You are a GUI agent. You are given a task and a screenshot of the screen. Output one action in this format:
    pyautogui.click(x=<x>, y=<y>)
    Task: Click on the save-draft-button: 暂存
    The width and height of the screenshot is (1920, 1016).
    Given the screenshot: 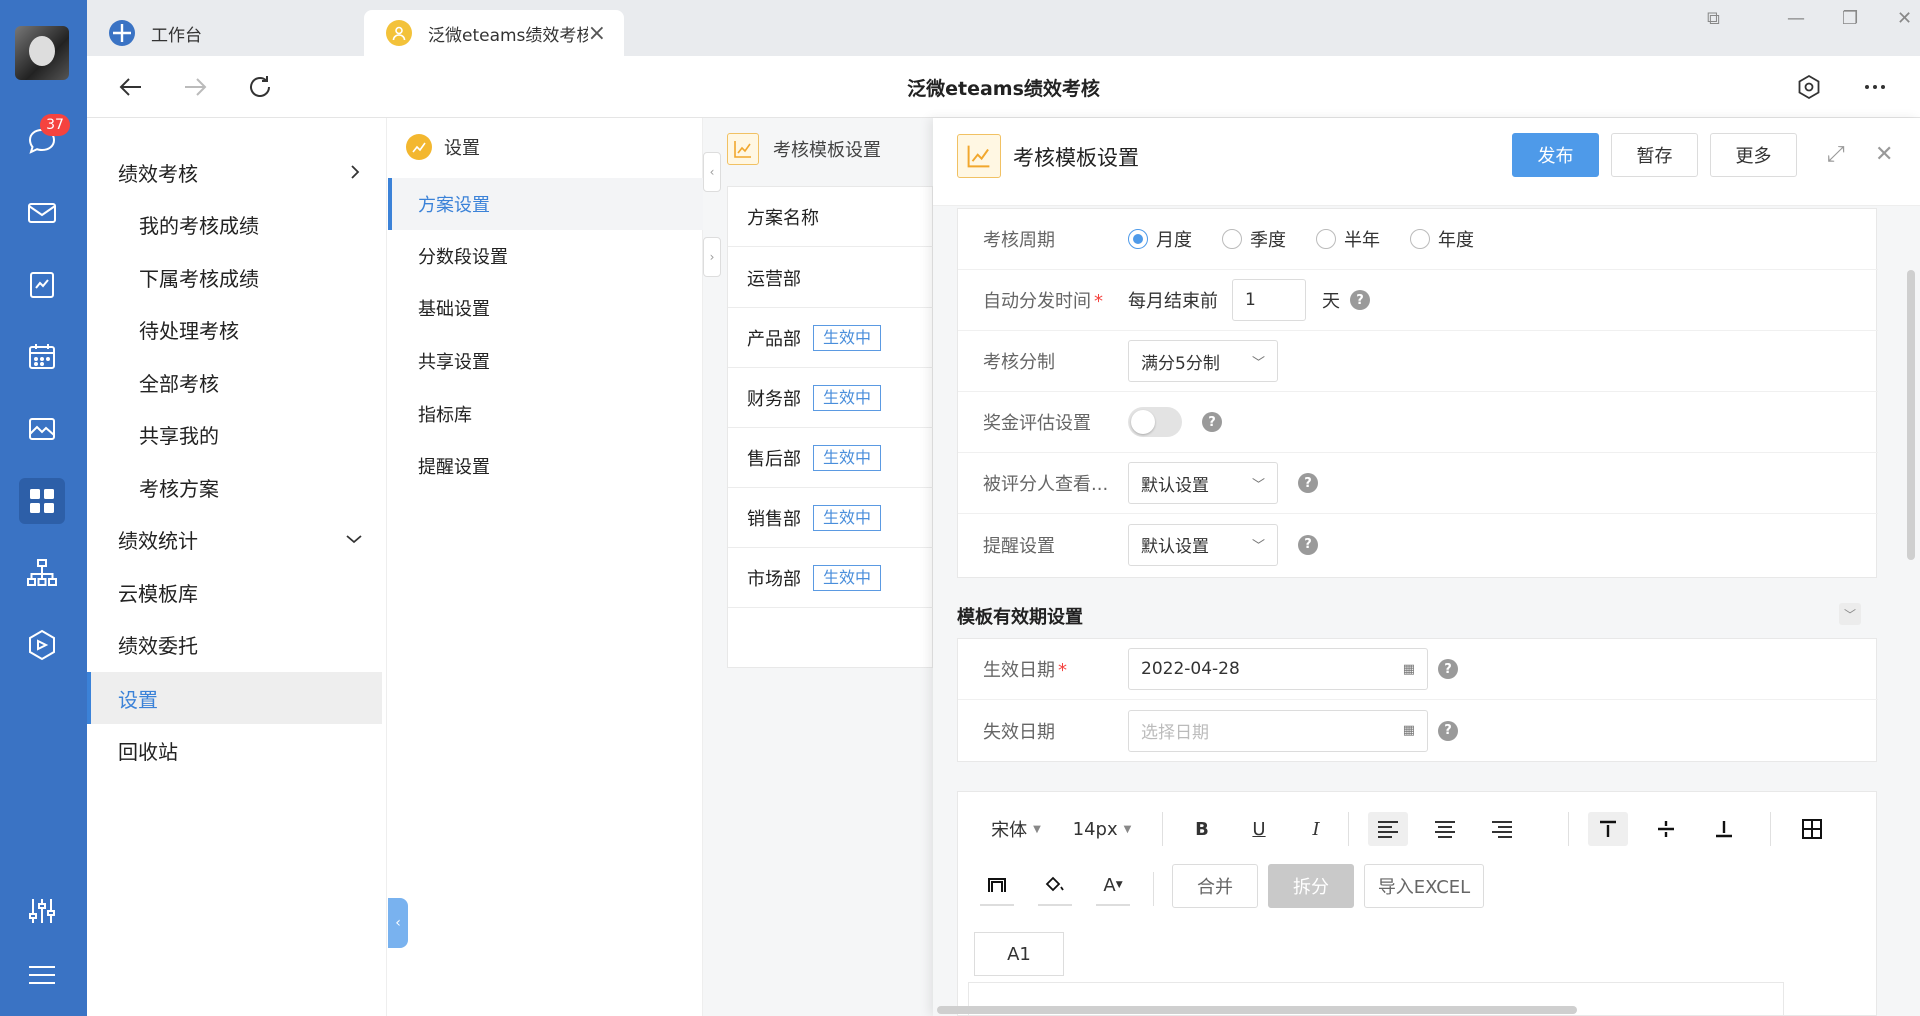 What is the action you would take?
    pyautogui.click(x=1654, y=155)
    